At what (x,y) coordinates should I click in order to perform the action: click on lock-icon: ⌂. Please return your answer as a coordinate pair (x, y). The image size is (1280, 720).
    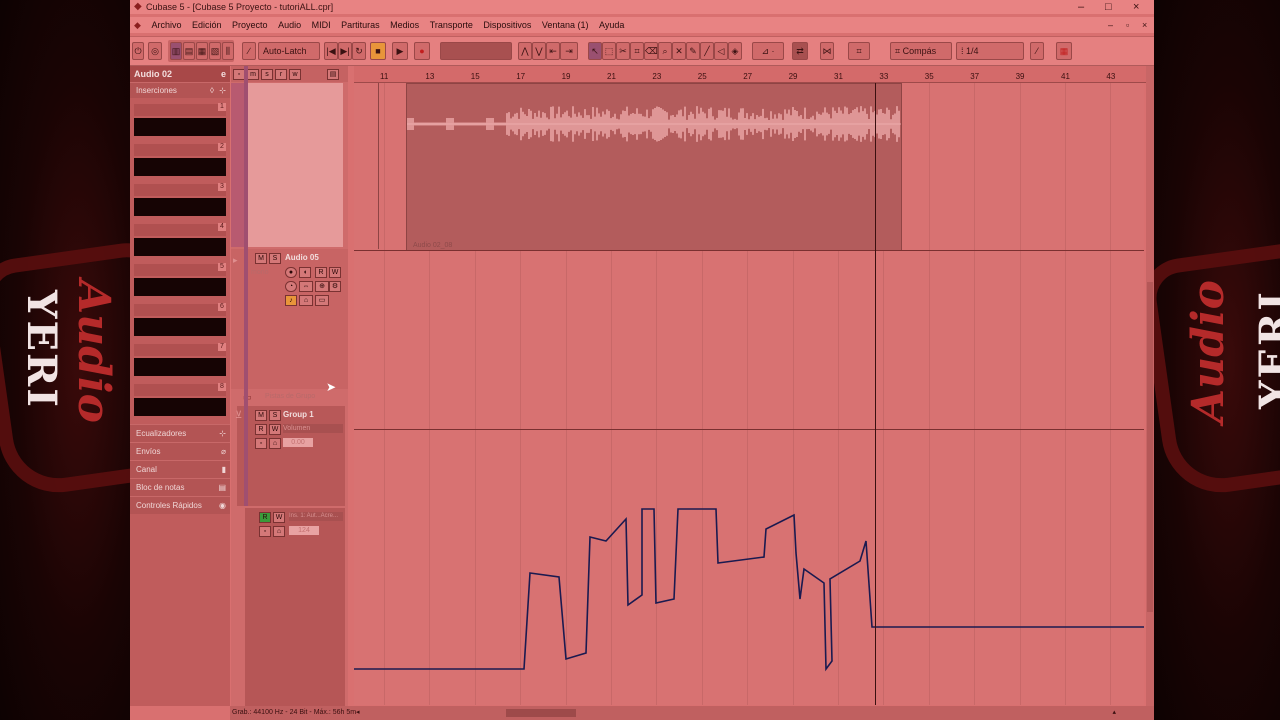
    Looking at the image, I should click on (306, 300).